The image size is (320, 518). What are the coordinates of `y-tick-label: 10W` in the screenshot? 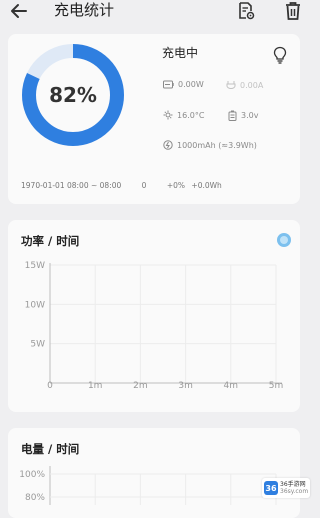 It's located at (35, 305).